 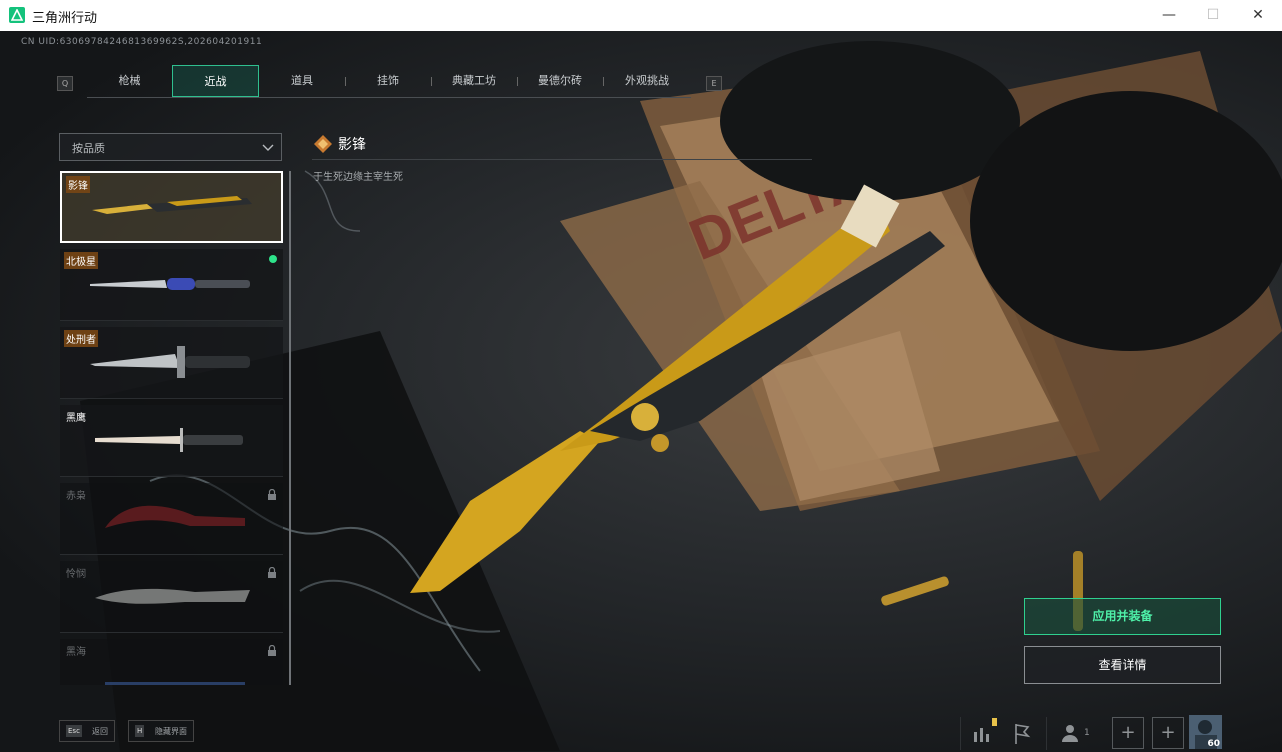 I want to click on list-item-executioner: 处刑者, so click(x=171, y=363).